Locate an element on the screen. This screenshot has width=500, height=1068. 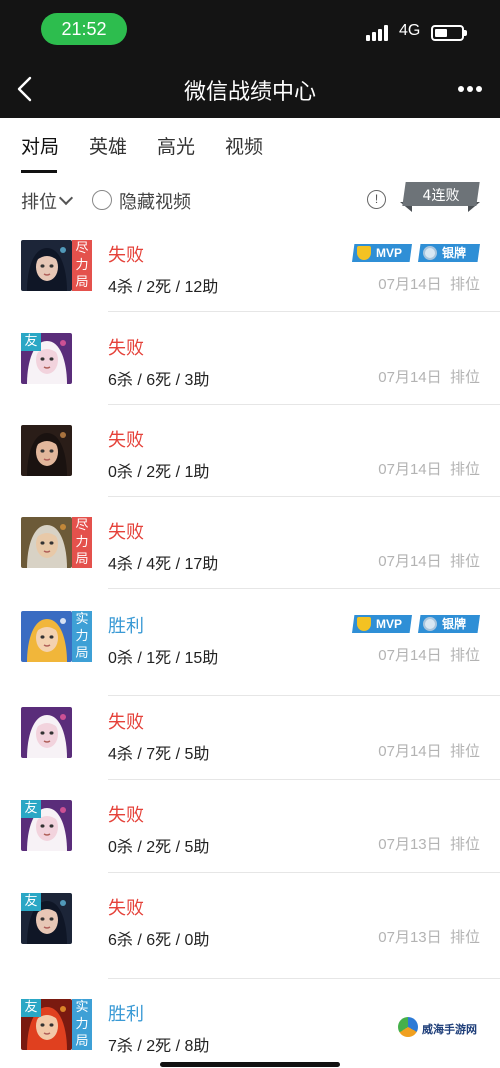
match-row: 友 失败 6杀 / 6死 / 3助 07月14日 排位 is located at coordinates (250, 372).